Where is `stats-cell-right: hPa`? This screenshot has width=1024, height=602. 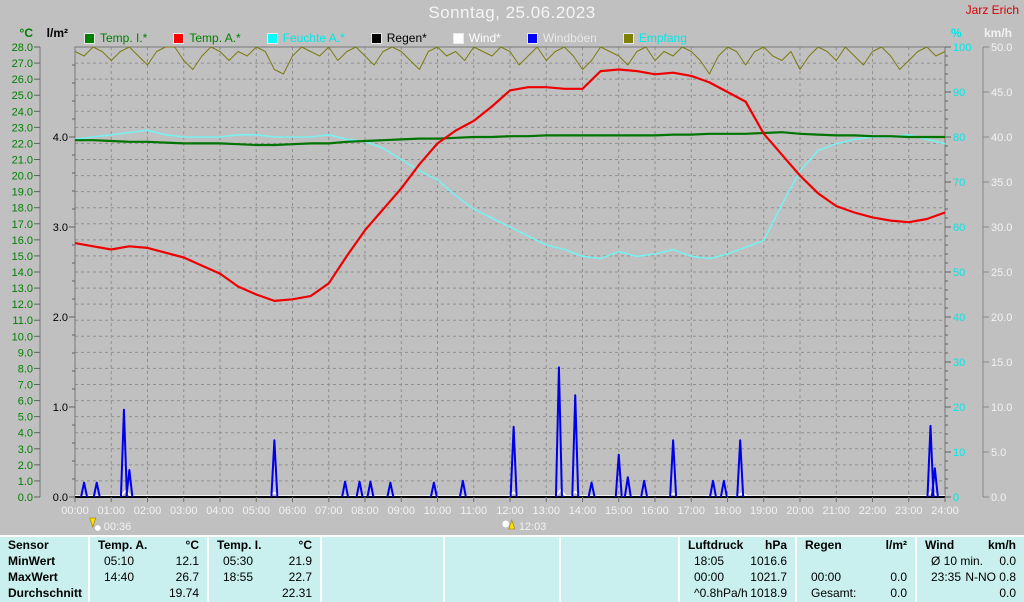 stats-cell-right: hPa is located at coordinates (775, 545).